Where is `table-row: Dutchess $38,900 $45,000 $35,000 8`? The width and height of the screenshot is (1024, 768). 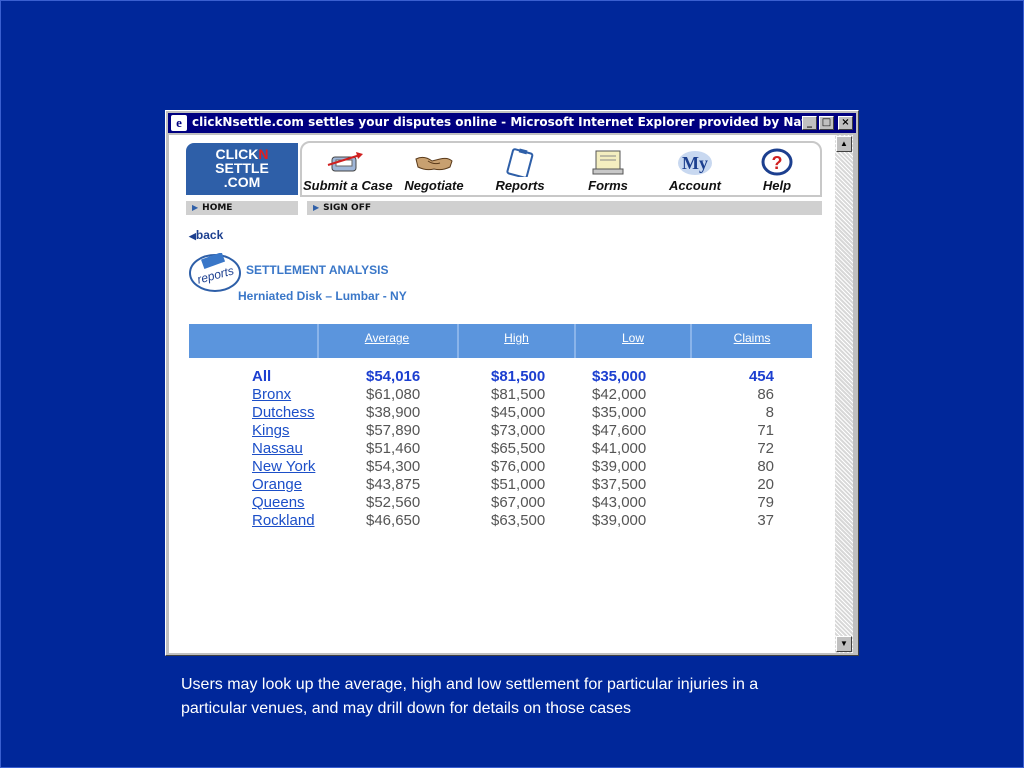 table-row: Dutchess $38,900 $45,000 $35,000 8 is located at coordinates (502, 413).